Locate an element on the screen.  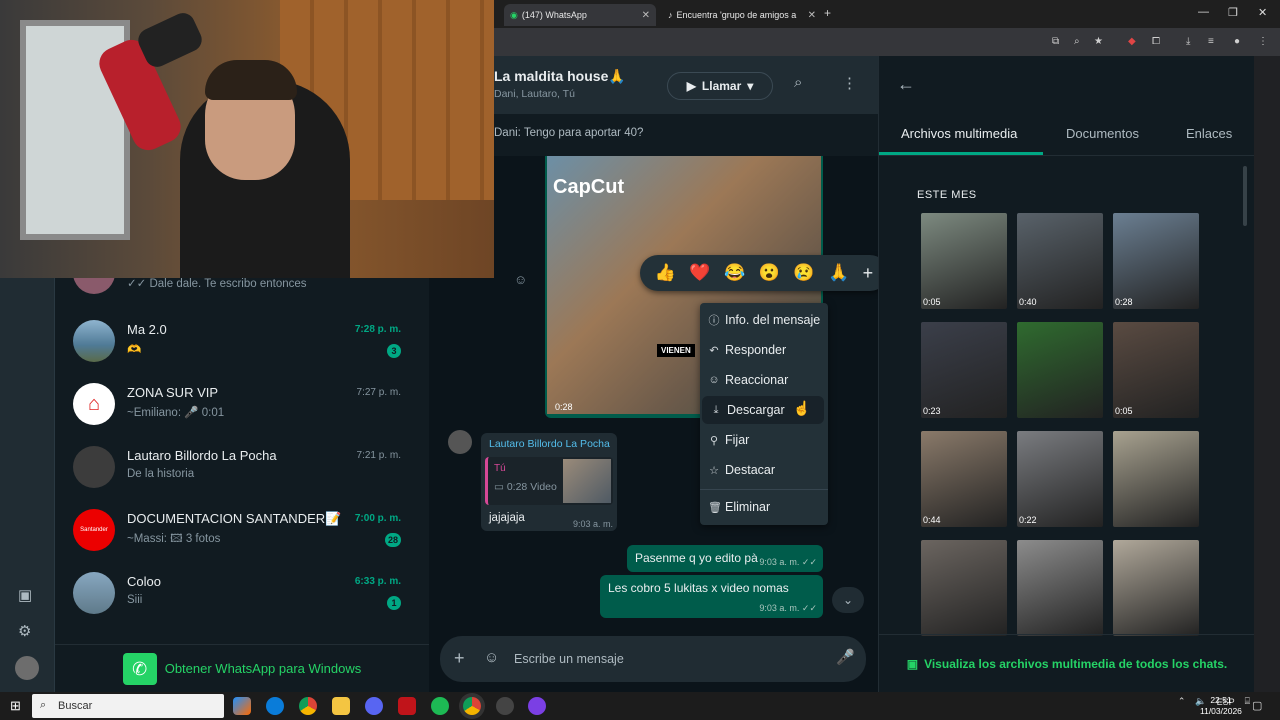
minimize-icon: — is located at coordinates (1203, 12).